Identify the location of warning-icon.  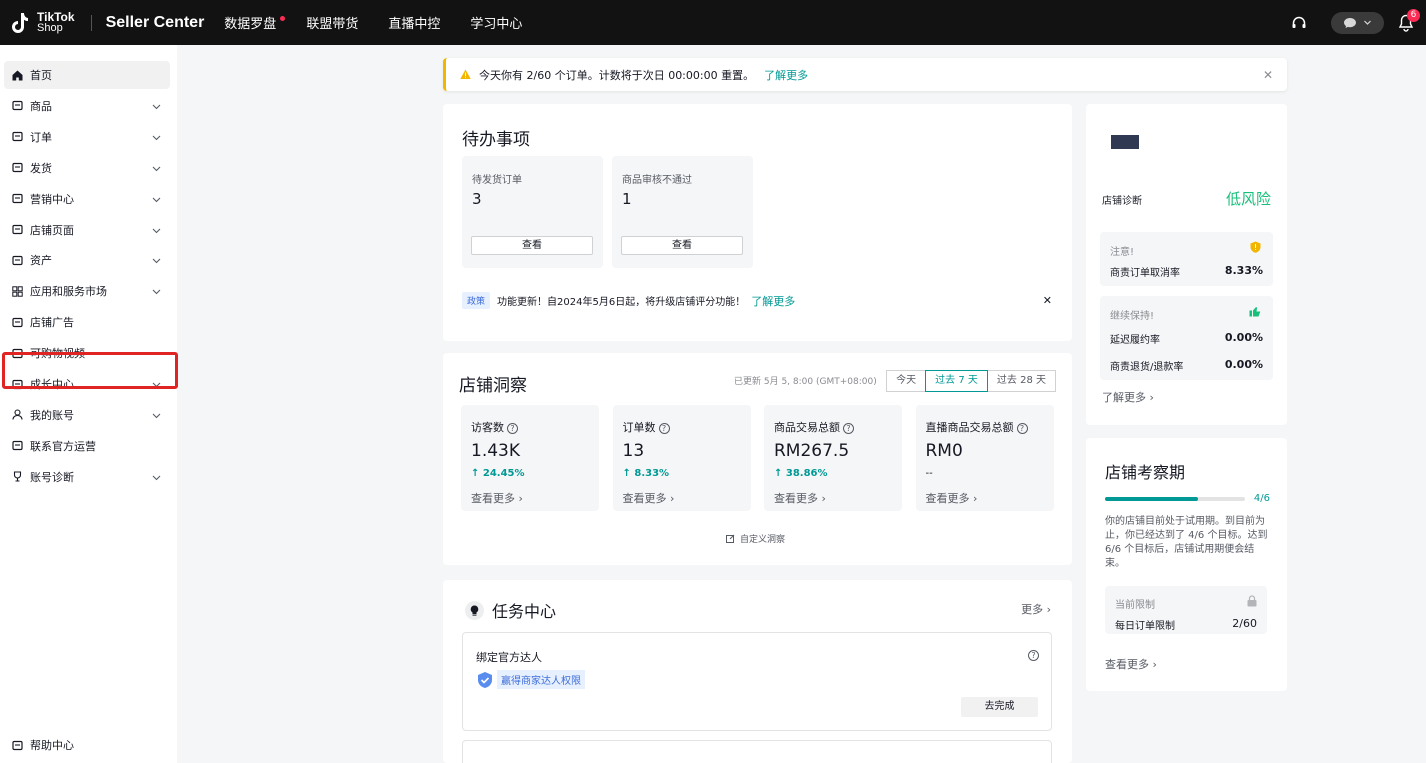
(465, 74).